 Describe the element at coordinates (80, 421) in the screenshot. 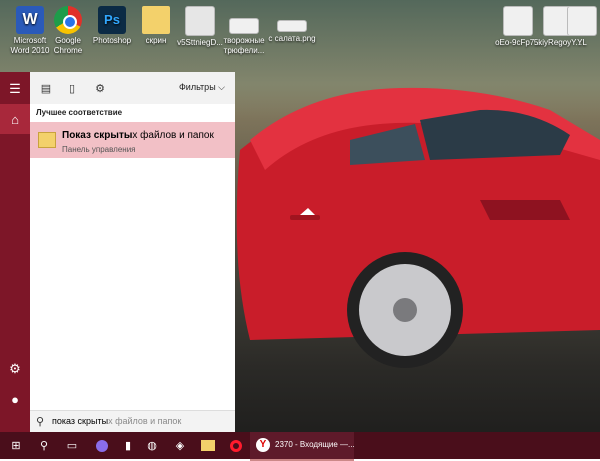

I see `search-typed-text: показ скрыты` at that location.